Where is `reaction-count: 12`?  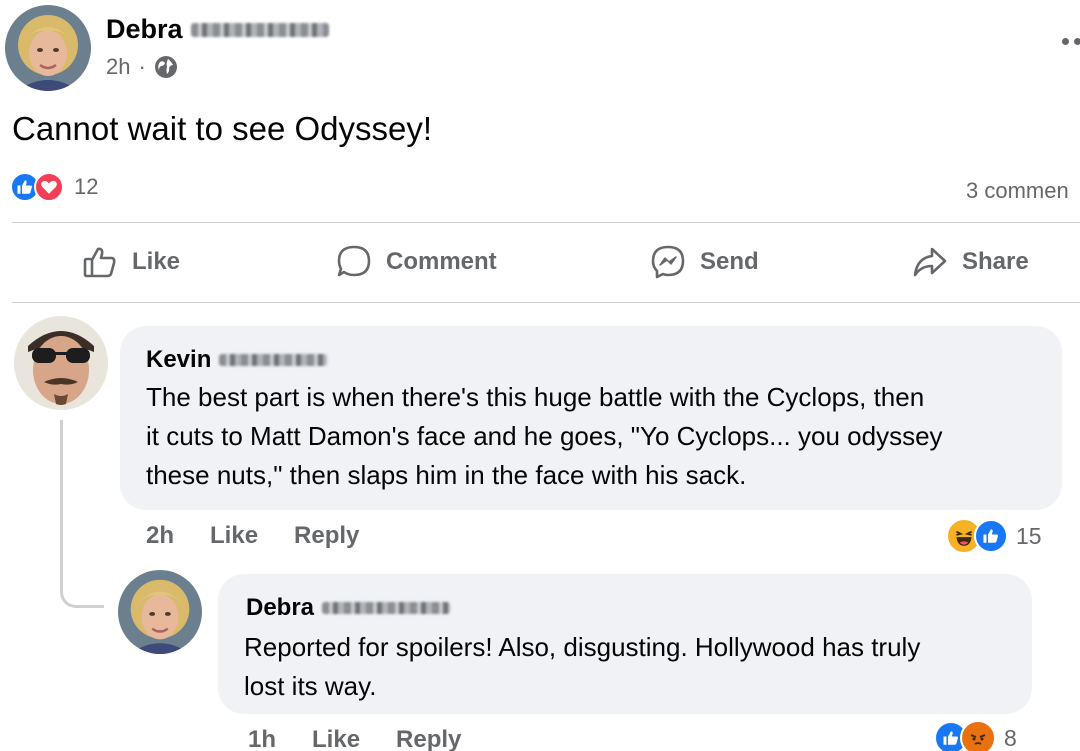
reaction-count: 12 is located at coordinates (86, 186).